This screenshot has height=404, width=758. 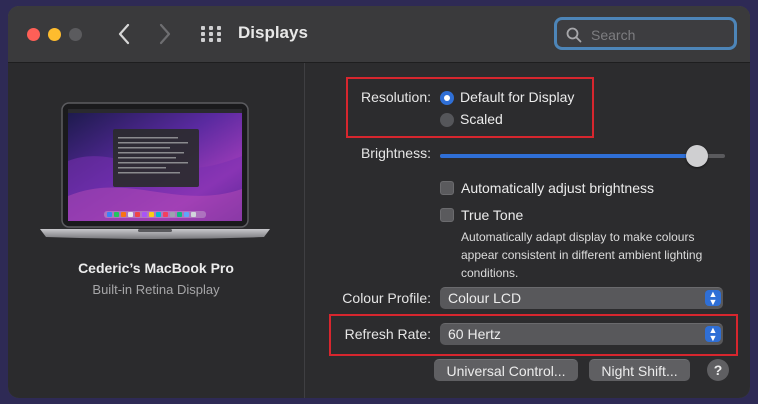 I want to click on forward-chevron-icon, so click(x=165, y=34).